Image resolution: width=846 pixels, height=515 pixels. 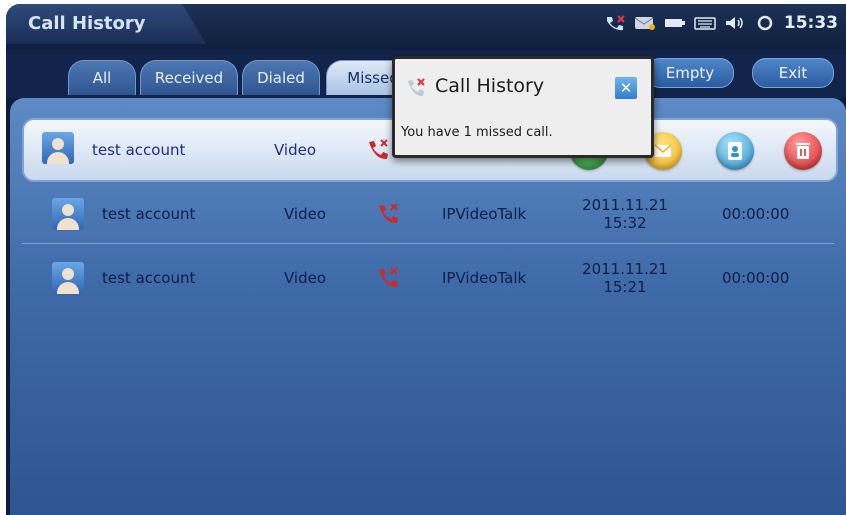 I want to click on call-time: 15:21, so click(x=625, y=287).